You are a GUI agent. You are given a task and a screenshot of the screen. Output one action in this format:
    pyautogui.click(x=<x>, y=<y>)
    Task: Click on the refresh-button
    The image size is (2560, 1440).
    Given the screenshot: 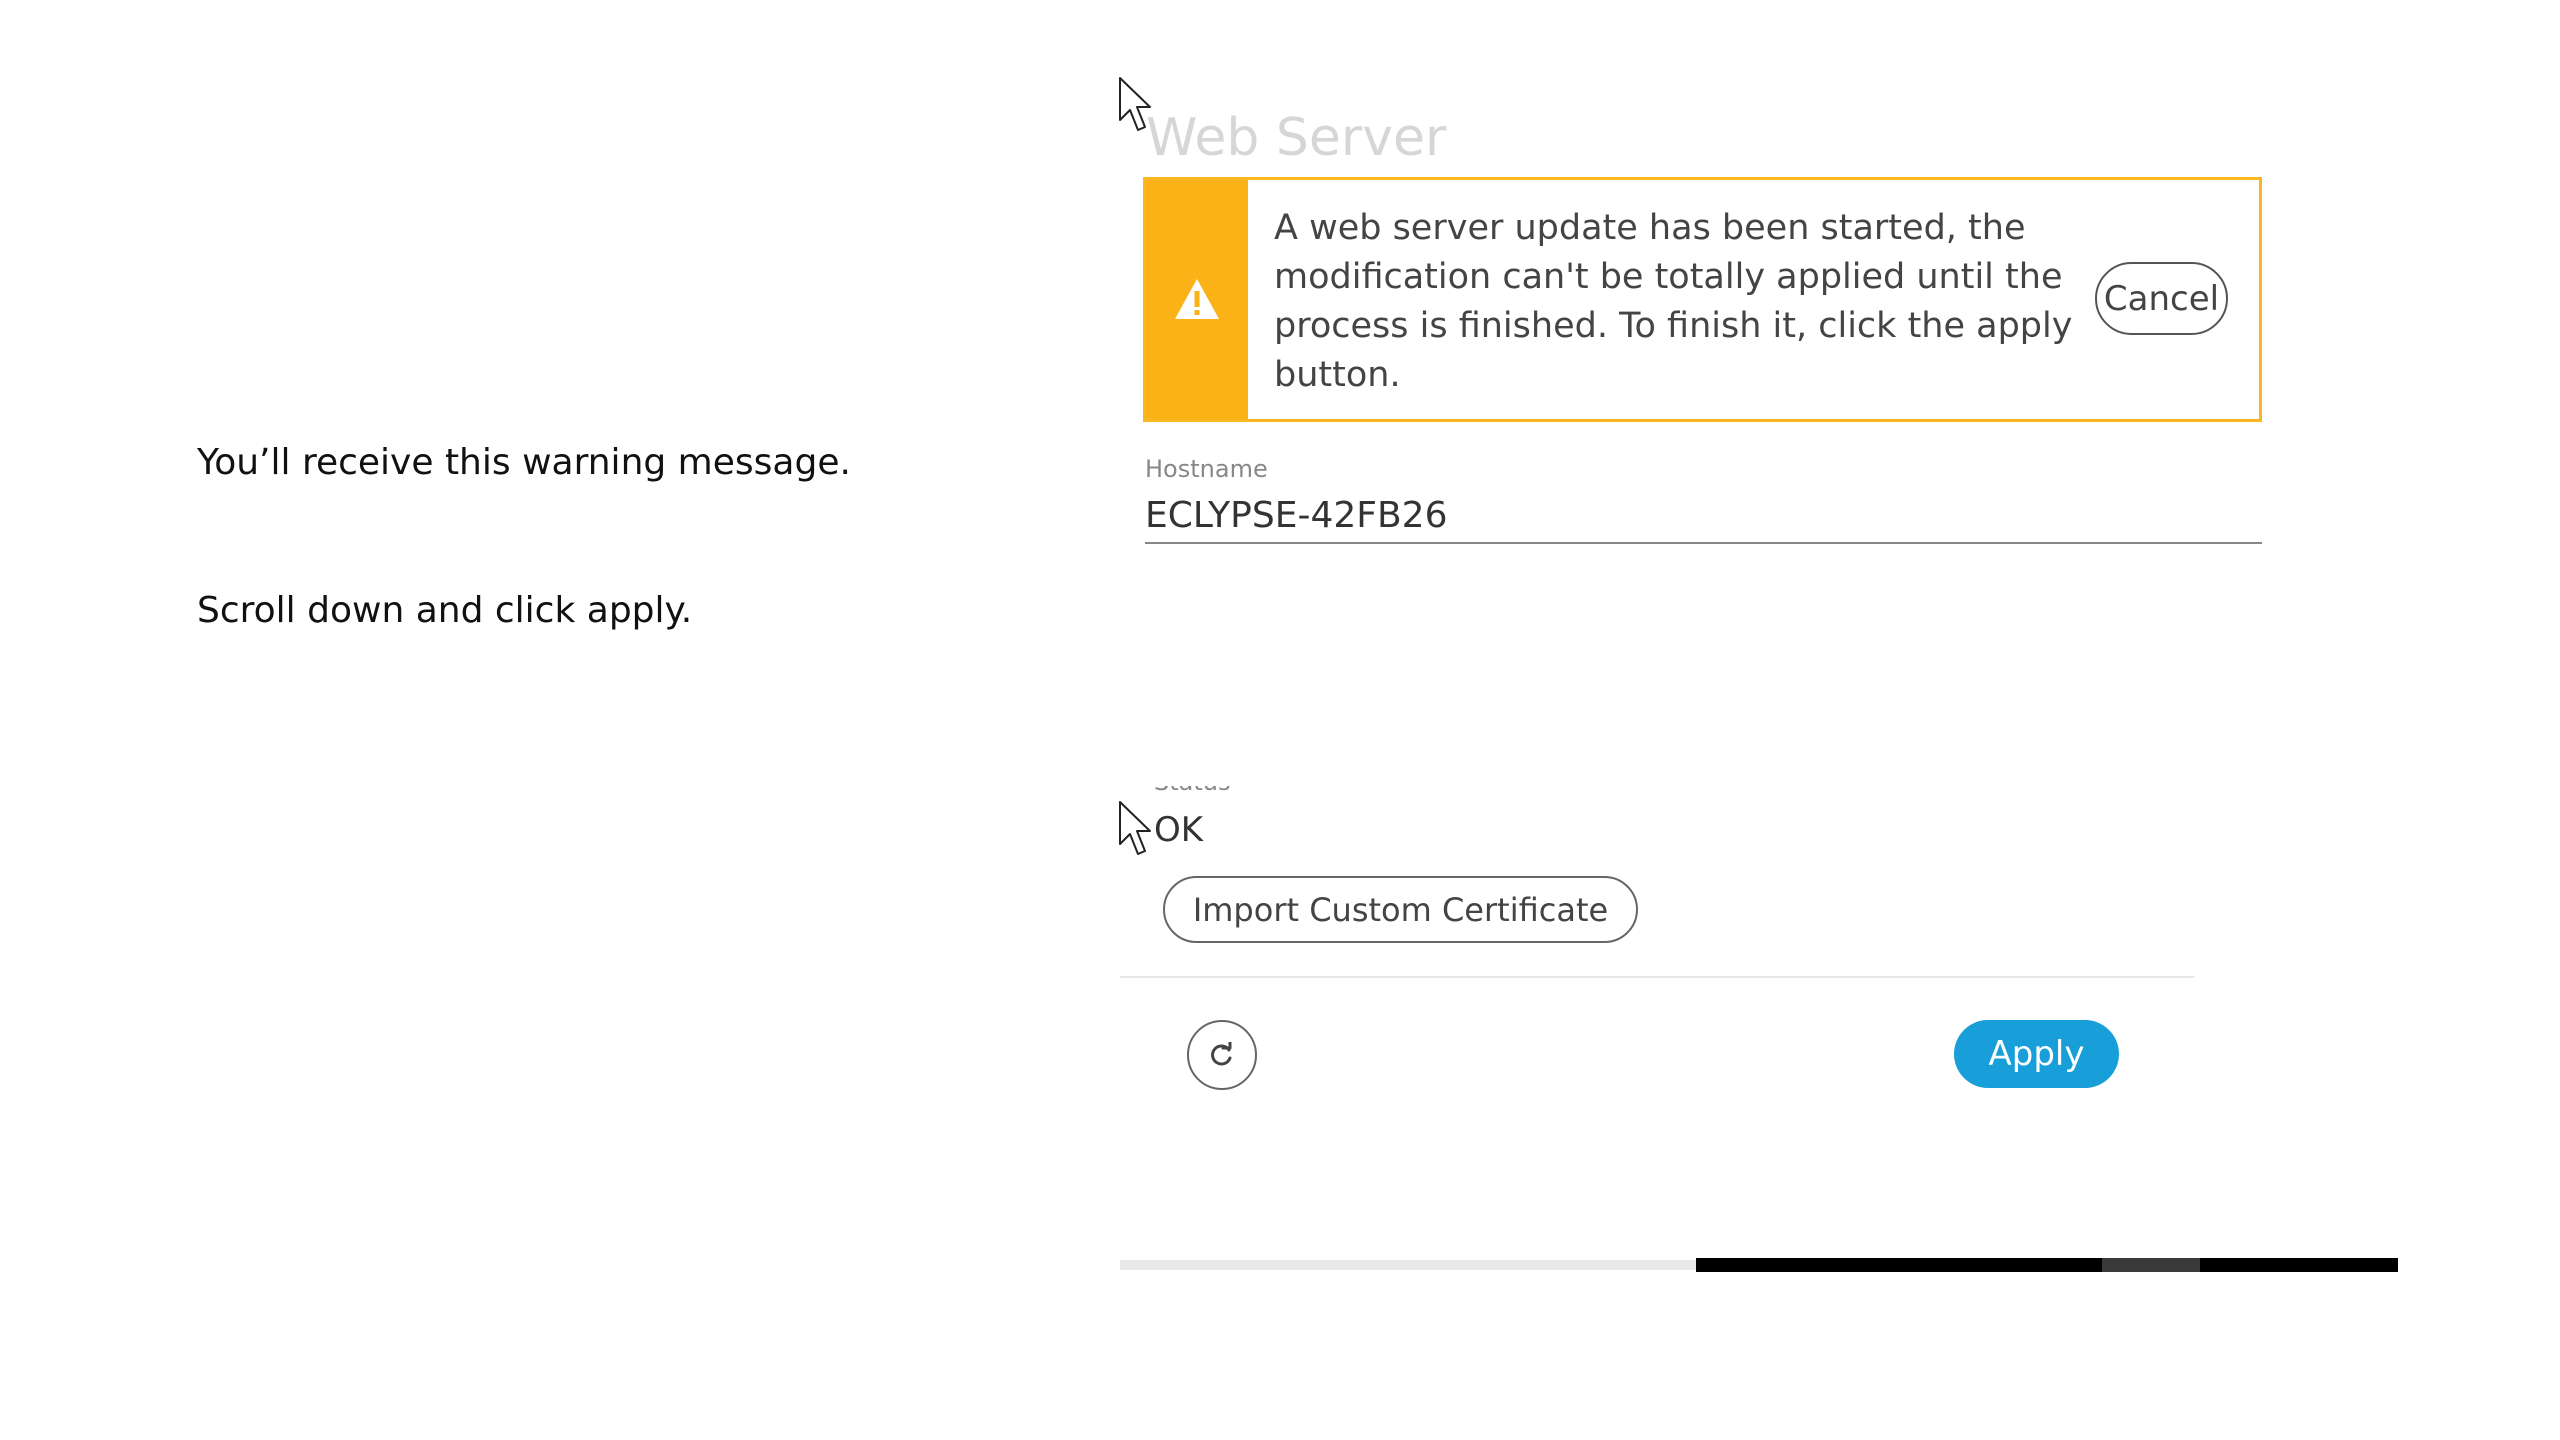 What is the action you would take?
    pyautogui.click(x=1222, y=1055)
    